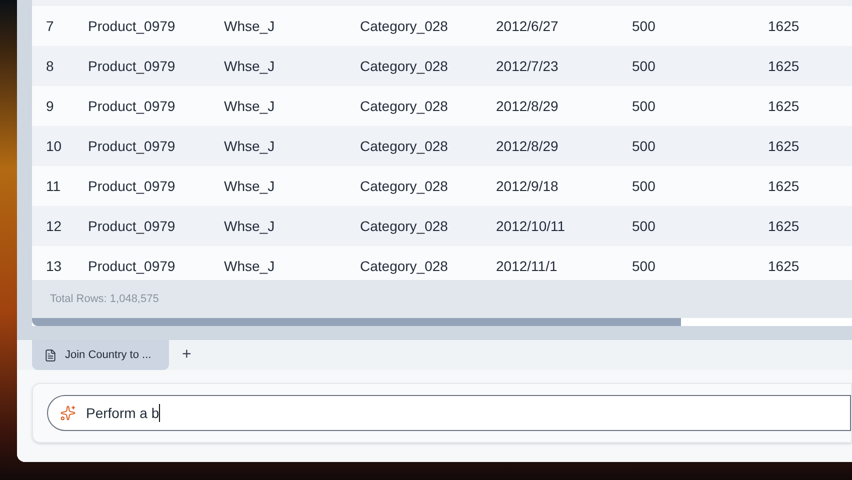  I want to click on table-cell-text: 2012/9/18, so click(528, 186).